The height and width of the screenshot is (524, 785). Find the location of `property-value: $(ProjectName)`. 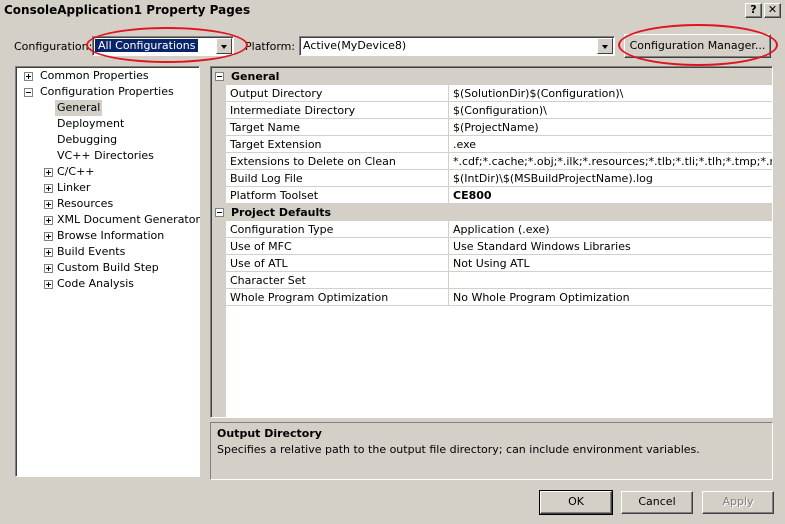

property-value: $(ProjectName) is located at coordinates (496, 127).